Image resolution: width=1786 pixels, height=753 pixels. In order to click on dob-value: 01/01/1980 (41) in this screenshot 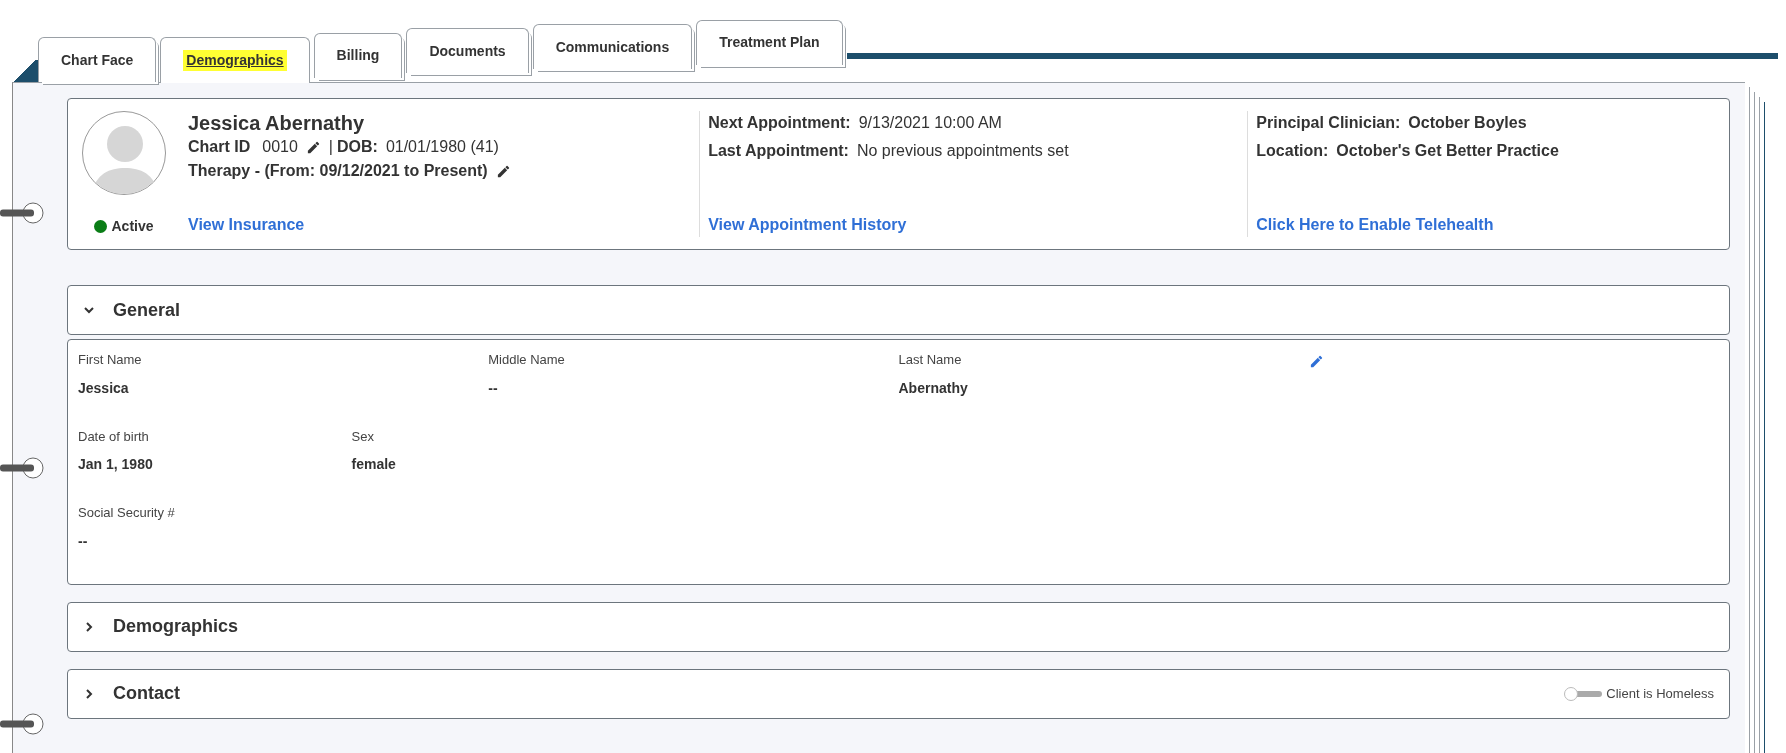, I will do `click(442, 147)`.